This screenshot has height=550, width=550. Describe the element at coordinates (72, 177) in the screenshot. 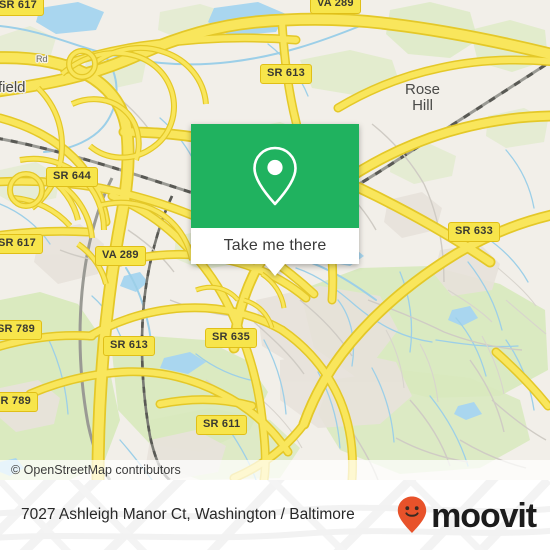

I see `road-shield: SR 644` at that location.